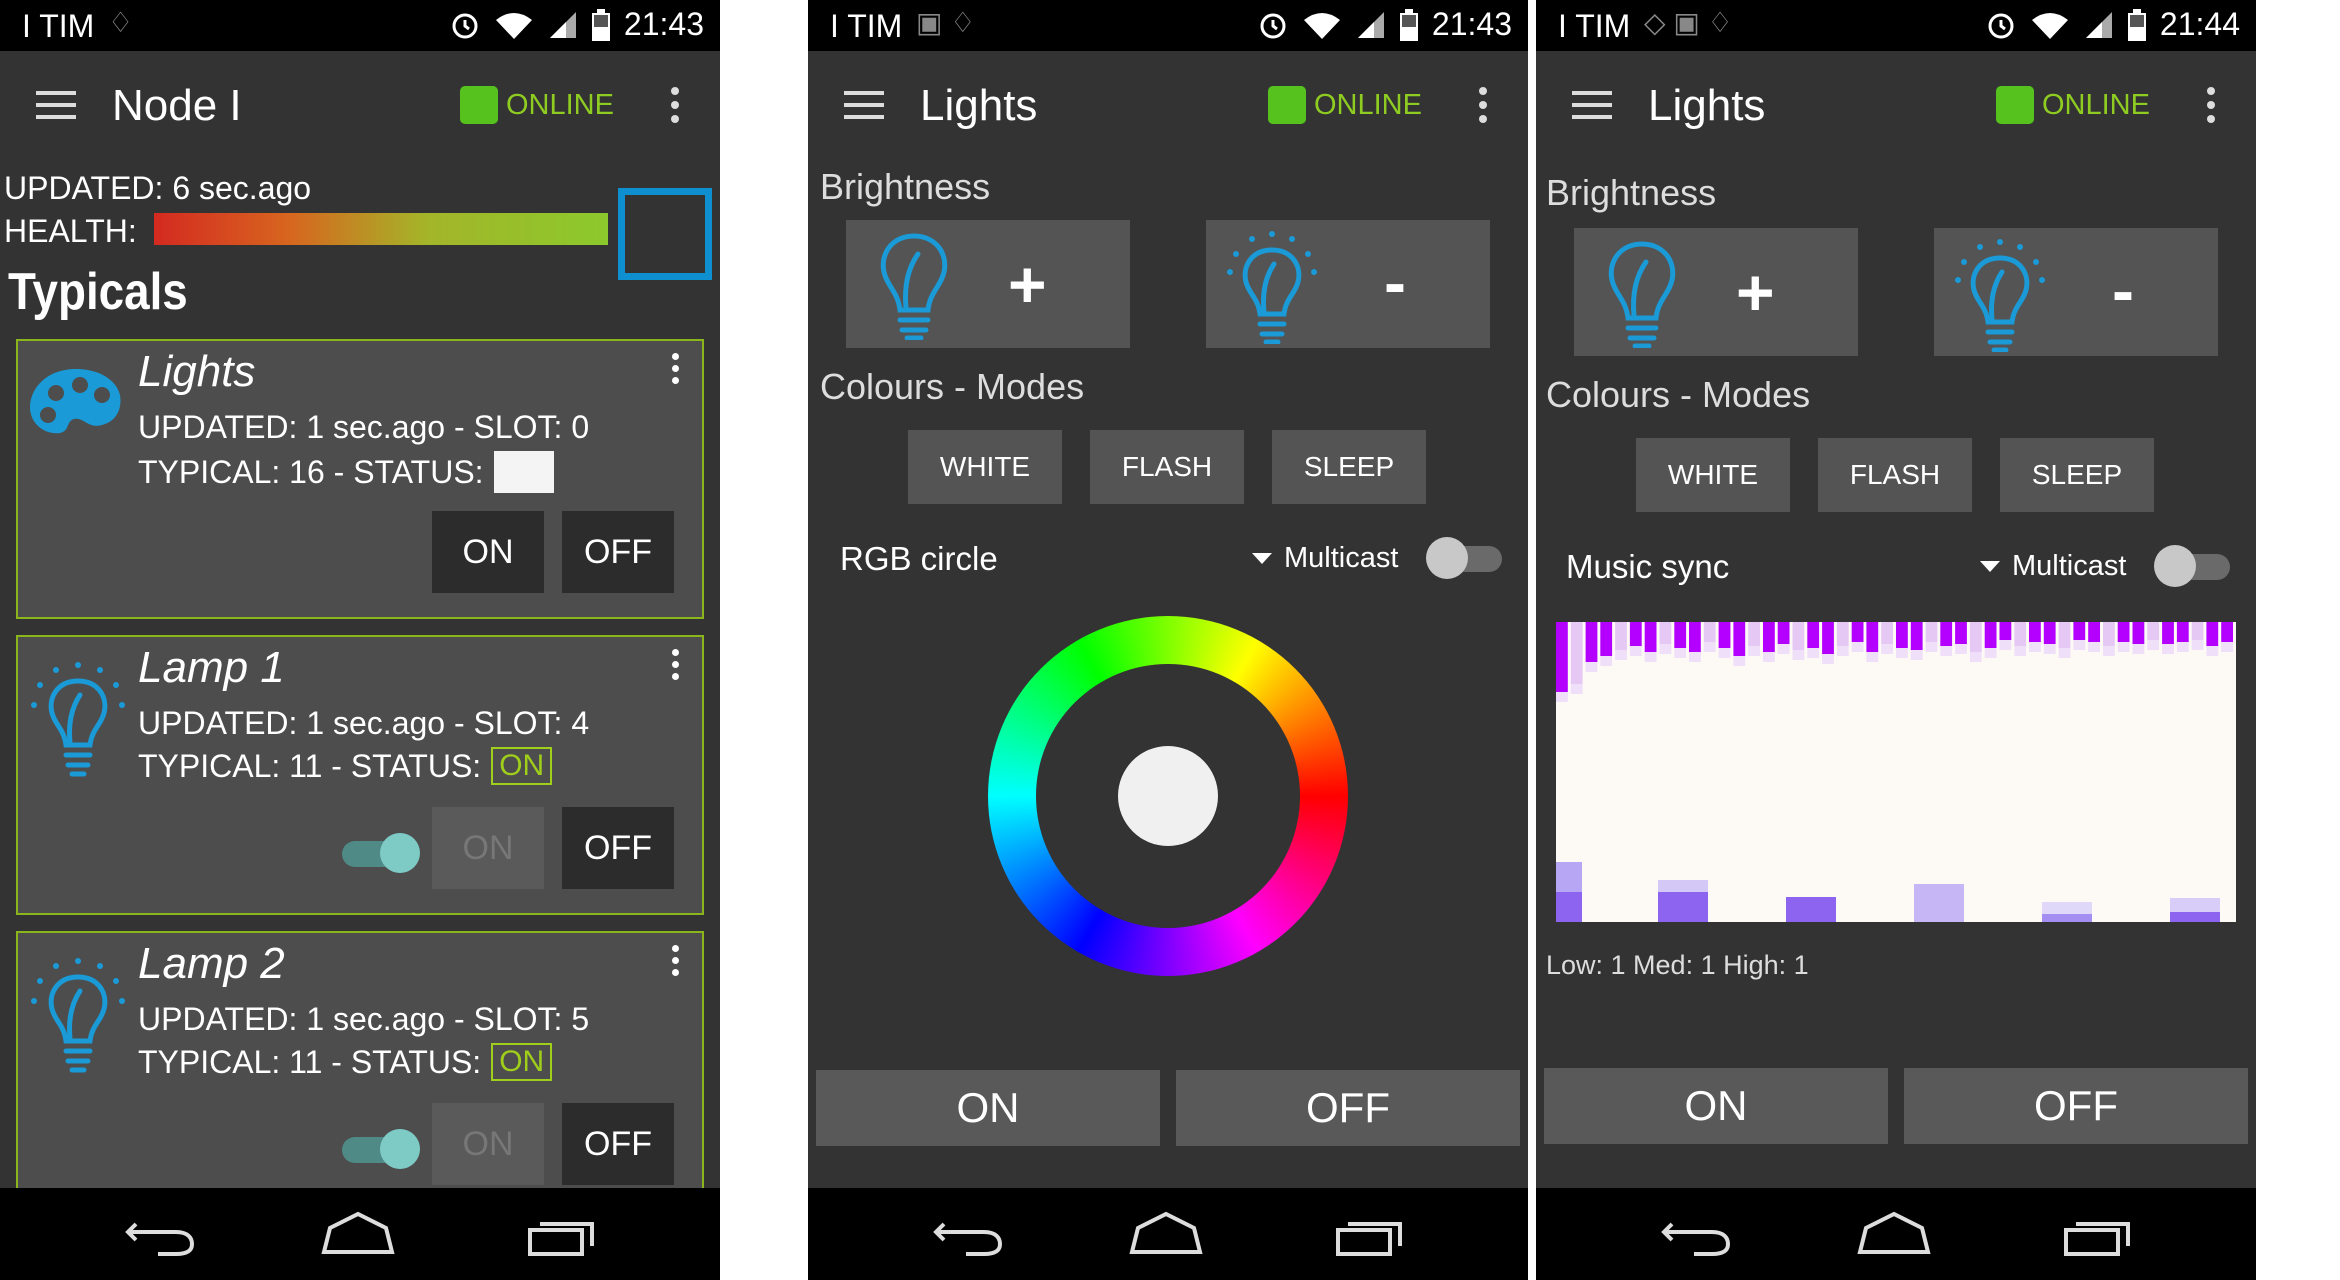  What do you see at coordinates (381, 229) in the screenshot?
I see `health-bar` at bounding box center [381, 229].